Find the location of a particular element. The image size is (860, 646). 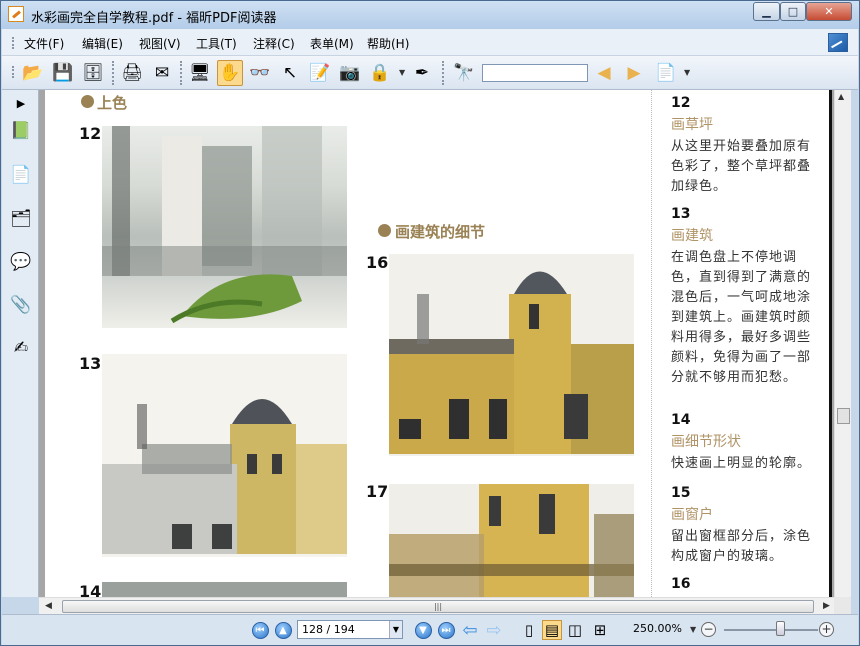

vertical-scrollbar: ▲ is located at coordinates (842, 343).